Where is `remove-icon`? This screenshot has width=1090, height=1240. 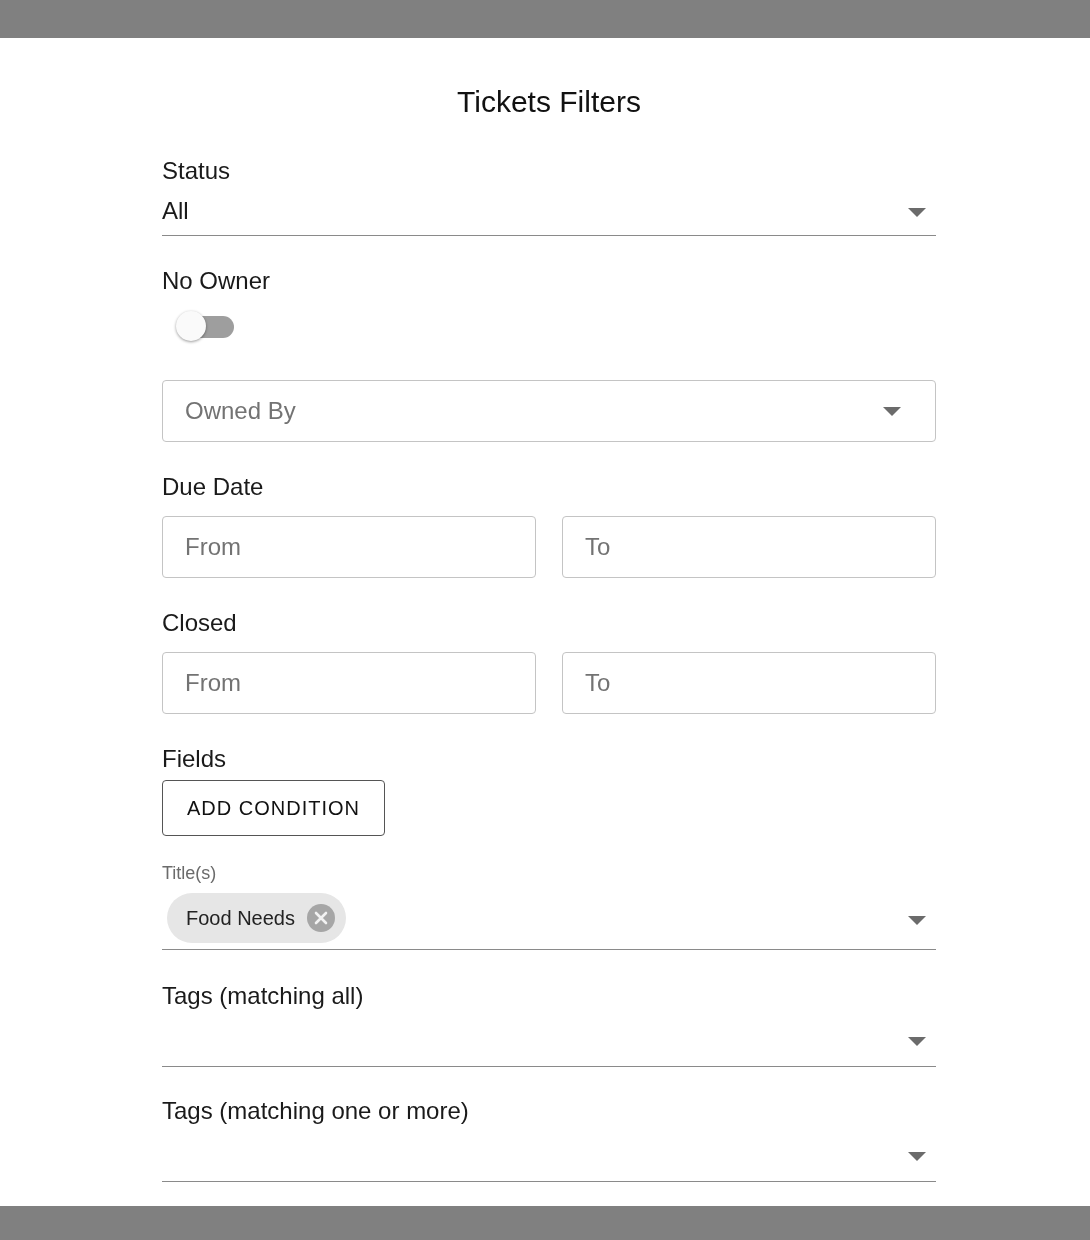 remove-icon is located at coordinates (320, 918).